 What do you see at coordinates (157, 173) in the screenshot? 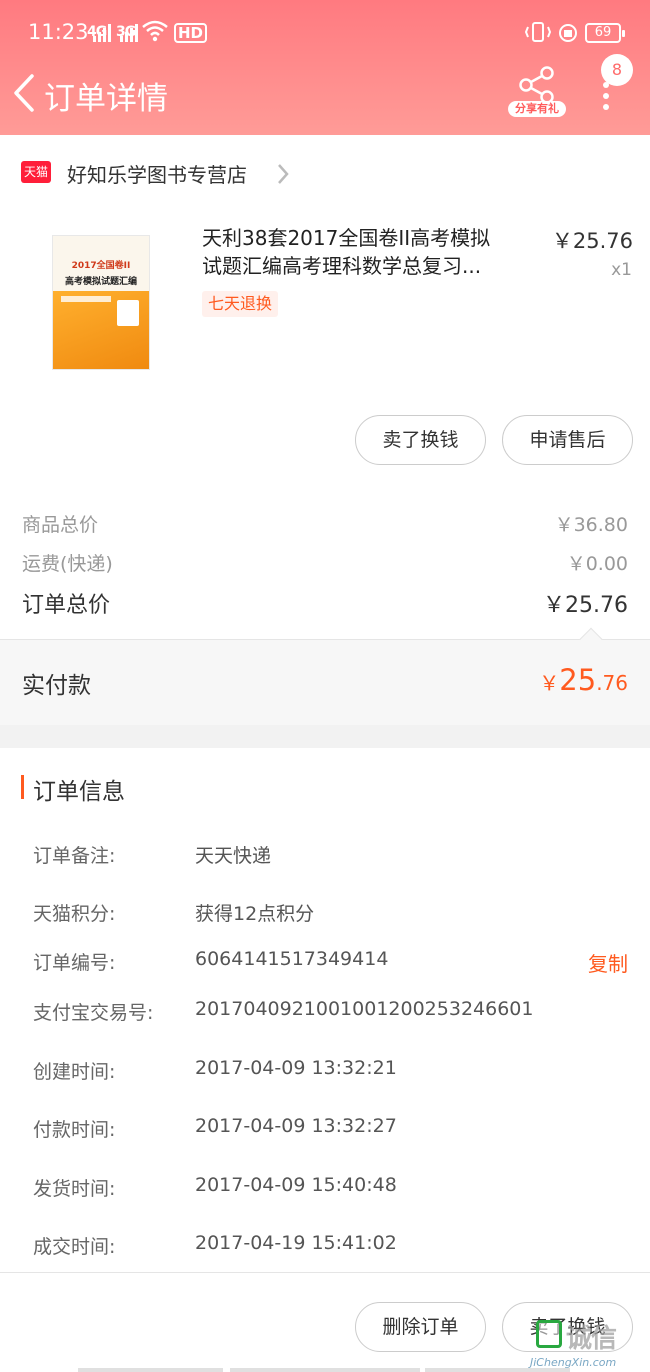
I see `store-name: 好知乐学图书专营店` at bounding box center [157, 173].